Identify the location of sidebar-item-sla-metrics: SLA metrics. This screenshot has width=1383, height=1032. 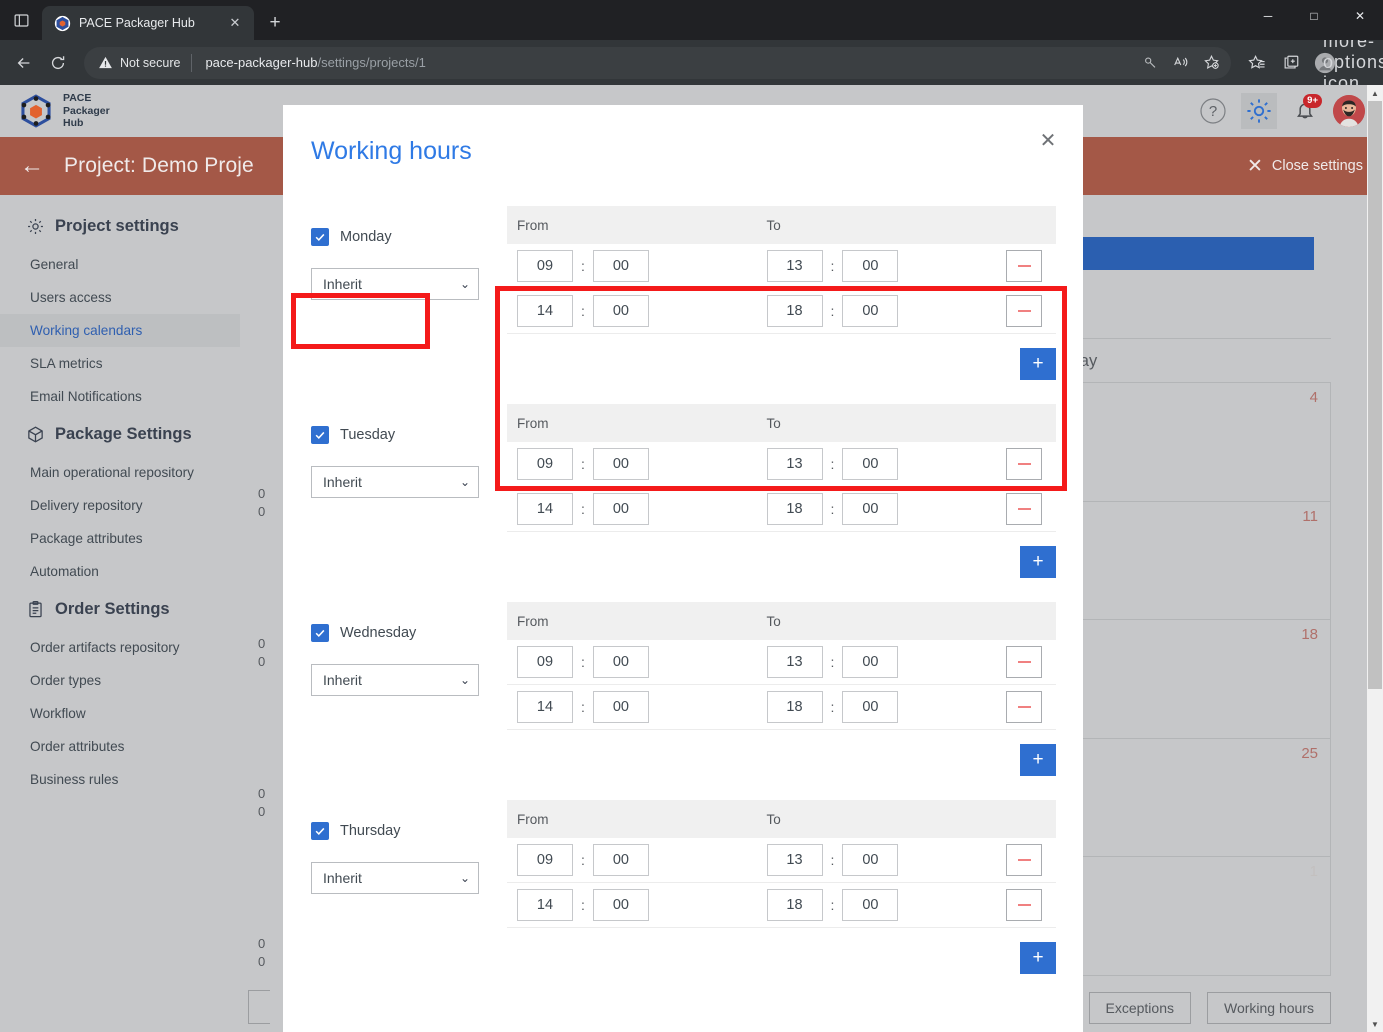
(120, 363).